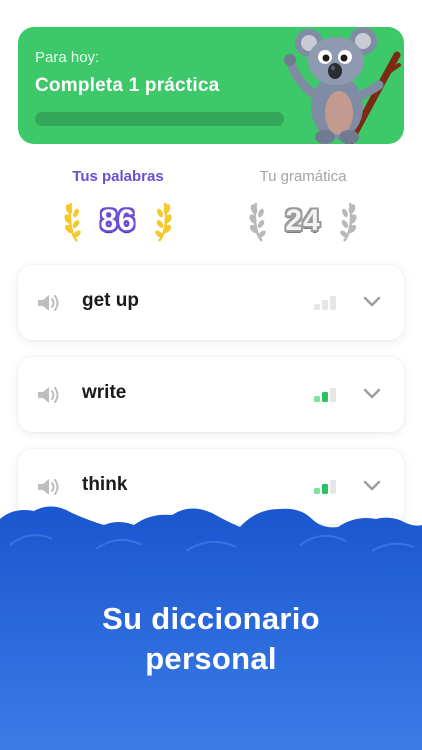  I want to click on words-count-value: 86, so click(118, 220).